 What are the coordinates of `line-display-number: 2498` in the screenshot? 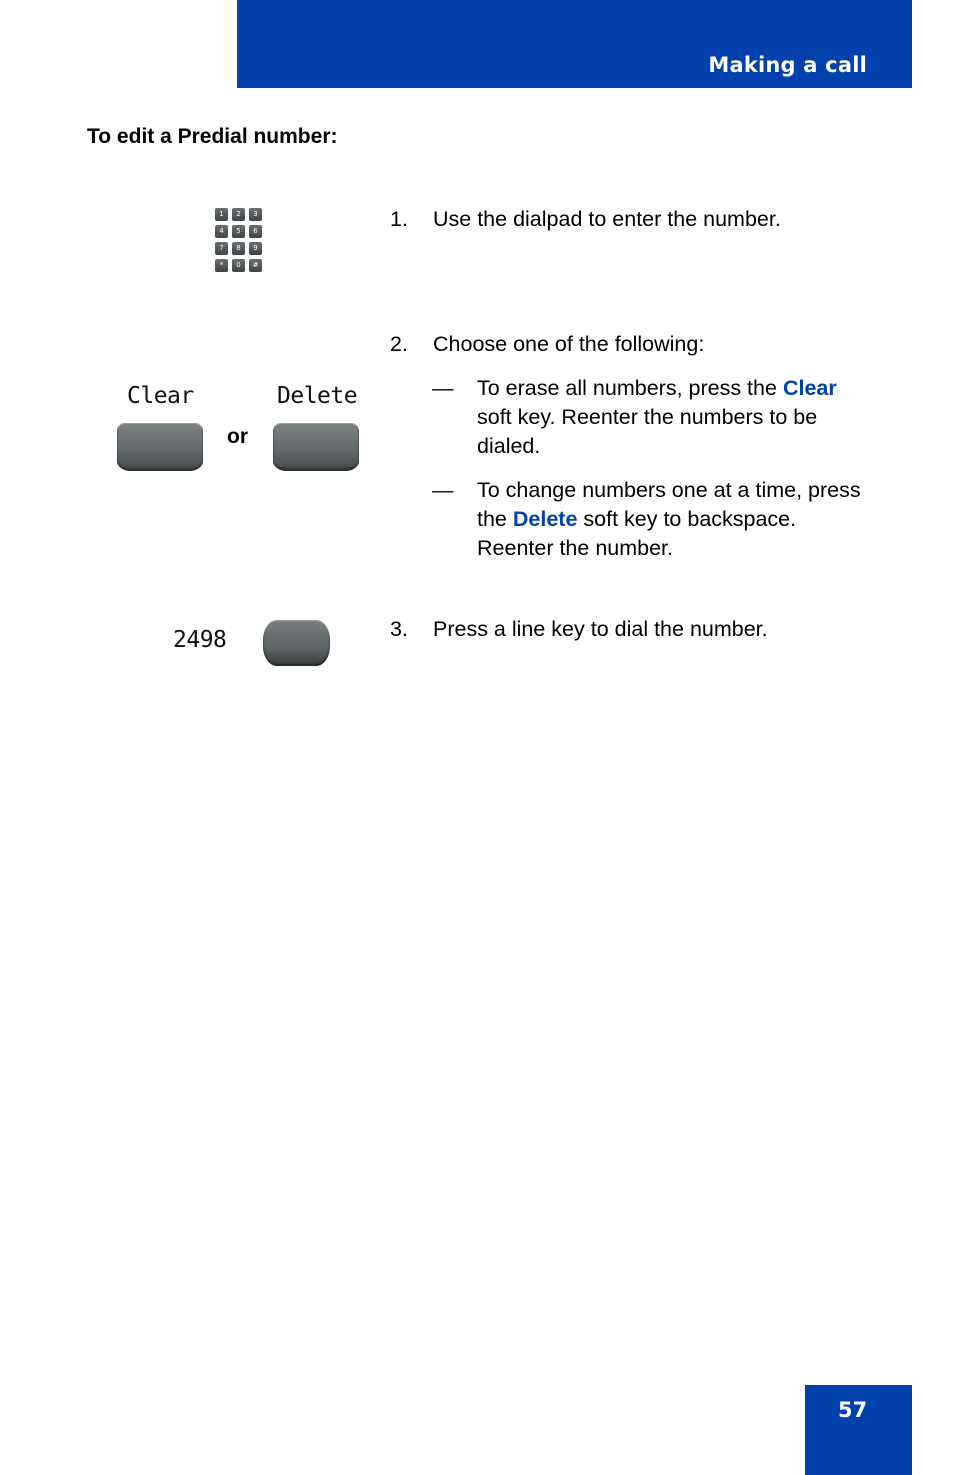 It's located at (200, 640).